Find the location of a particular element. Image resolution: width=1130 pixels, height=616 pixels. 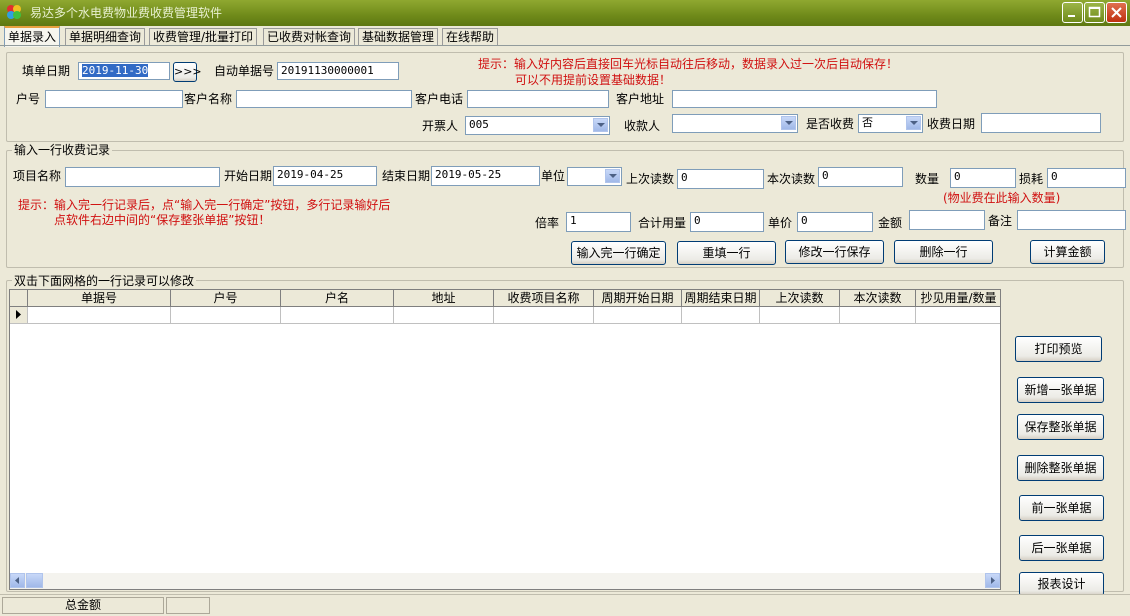

calc-amount-button: 计算金额 is located at coordinates (1067, 252).